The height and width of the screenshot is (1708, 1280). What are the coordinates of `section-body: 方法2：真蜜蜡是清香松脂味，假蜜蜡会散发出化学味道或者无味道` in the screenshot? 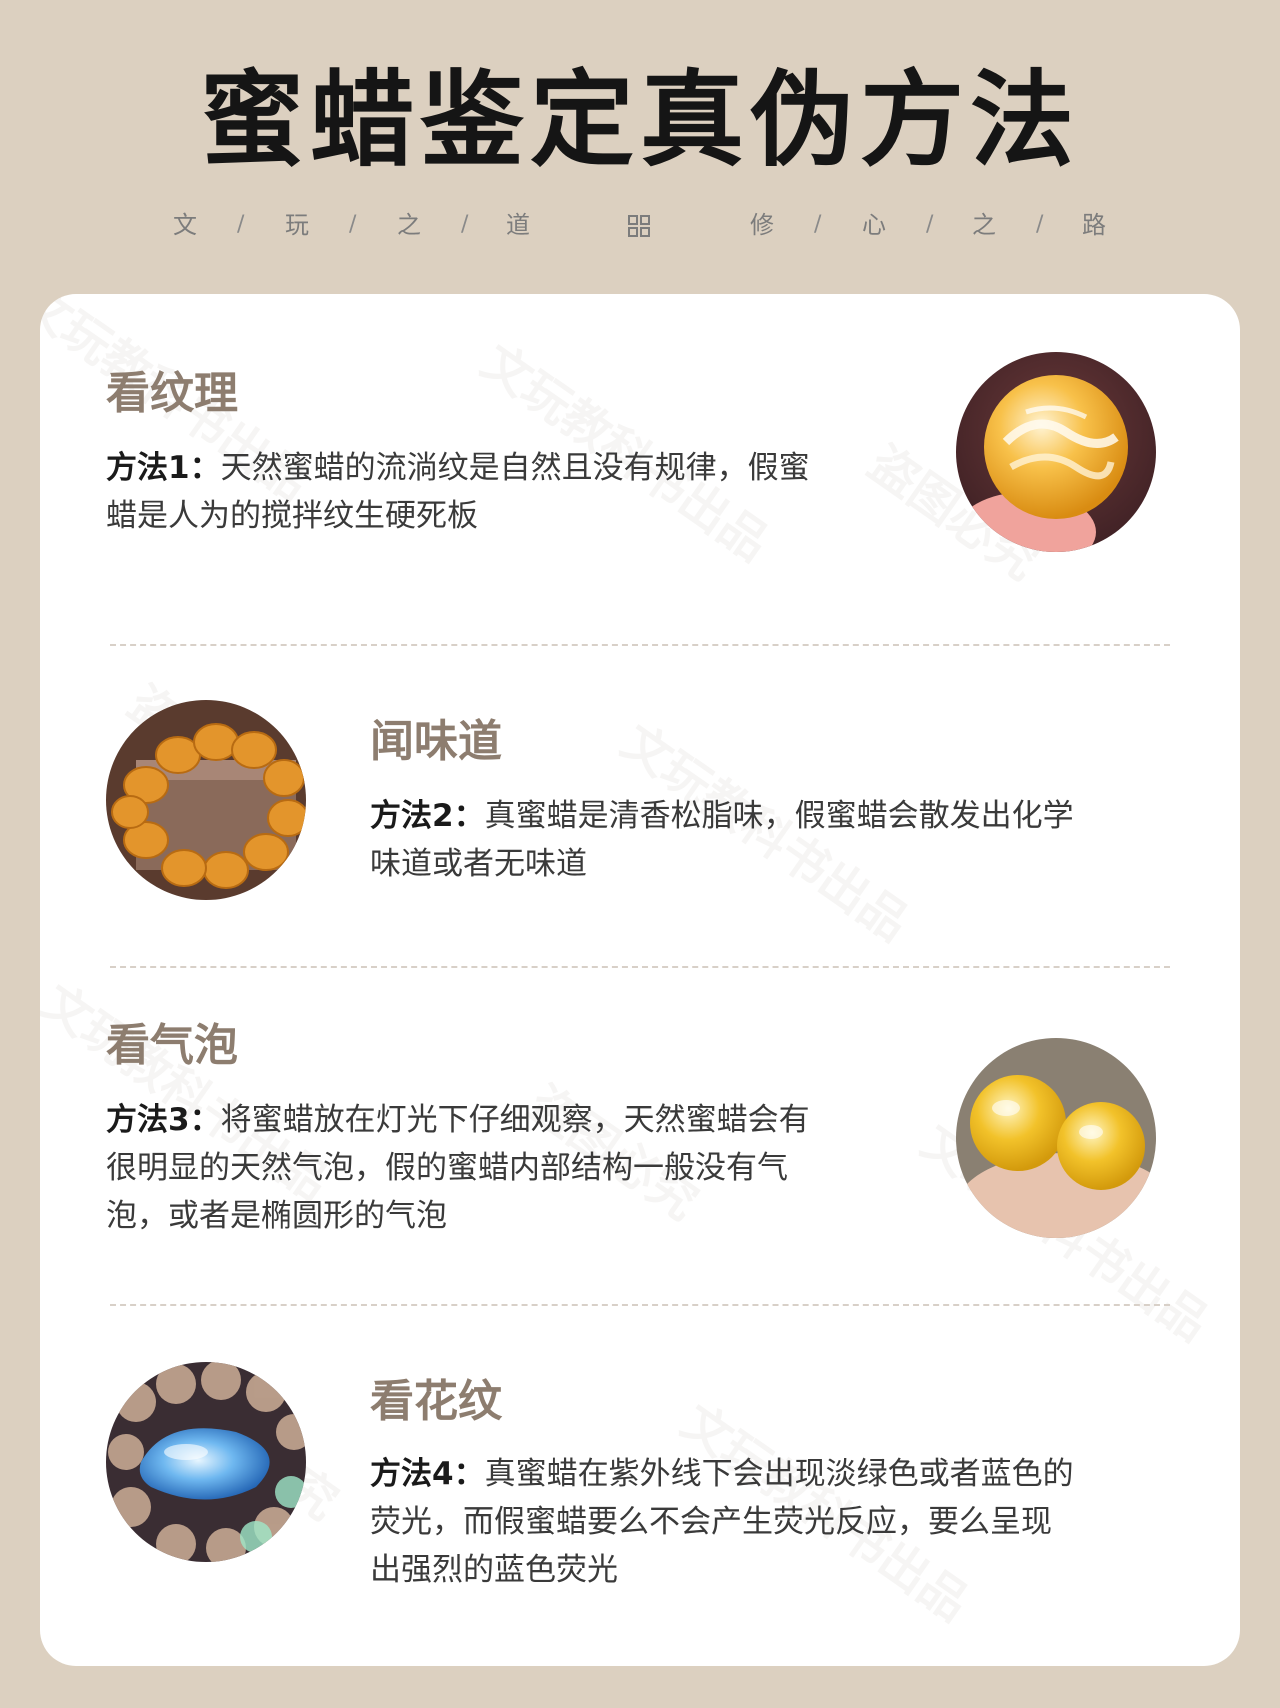 It's located at (780, 840).